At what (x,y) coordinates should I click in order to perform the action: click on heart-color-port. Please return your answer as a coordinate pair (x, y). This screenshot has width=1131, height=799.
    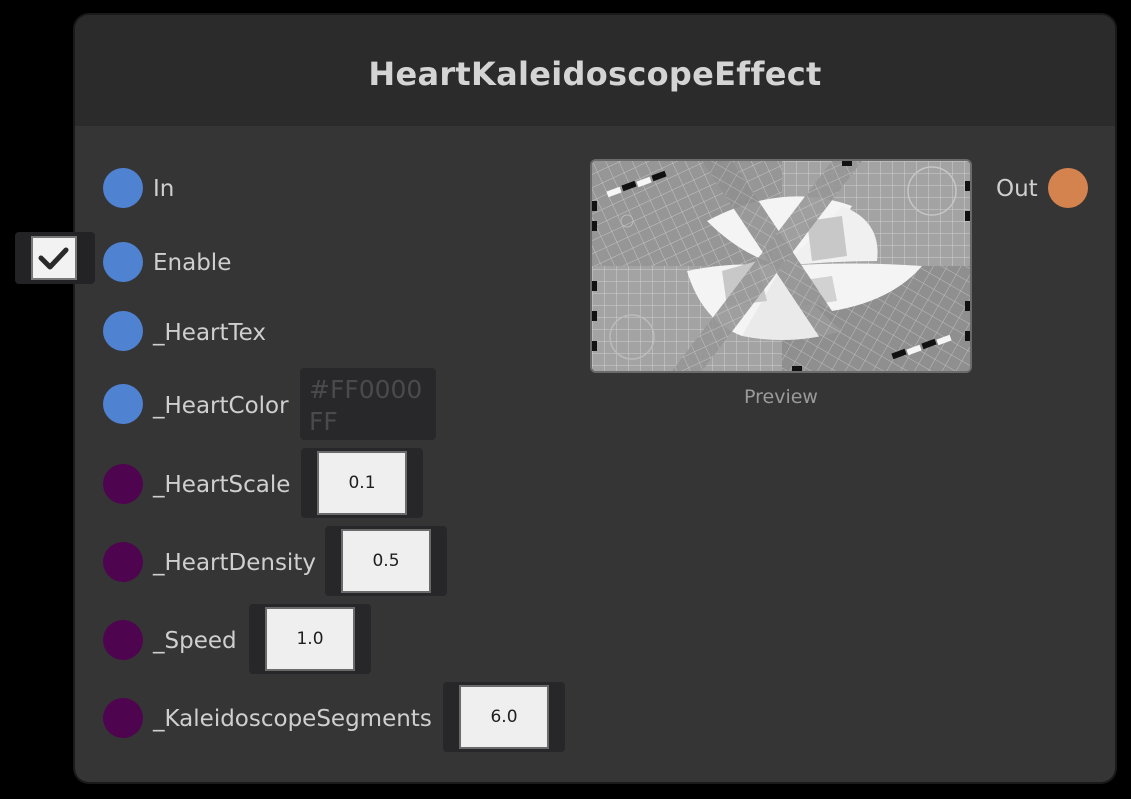
    Looking at the image, I should click on (123, 404).